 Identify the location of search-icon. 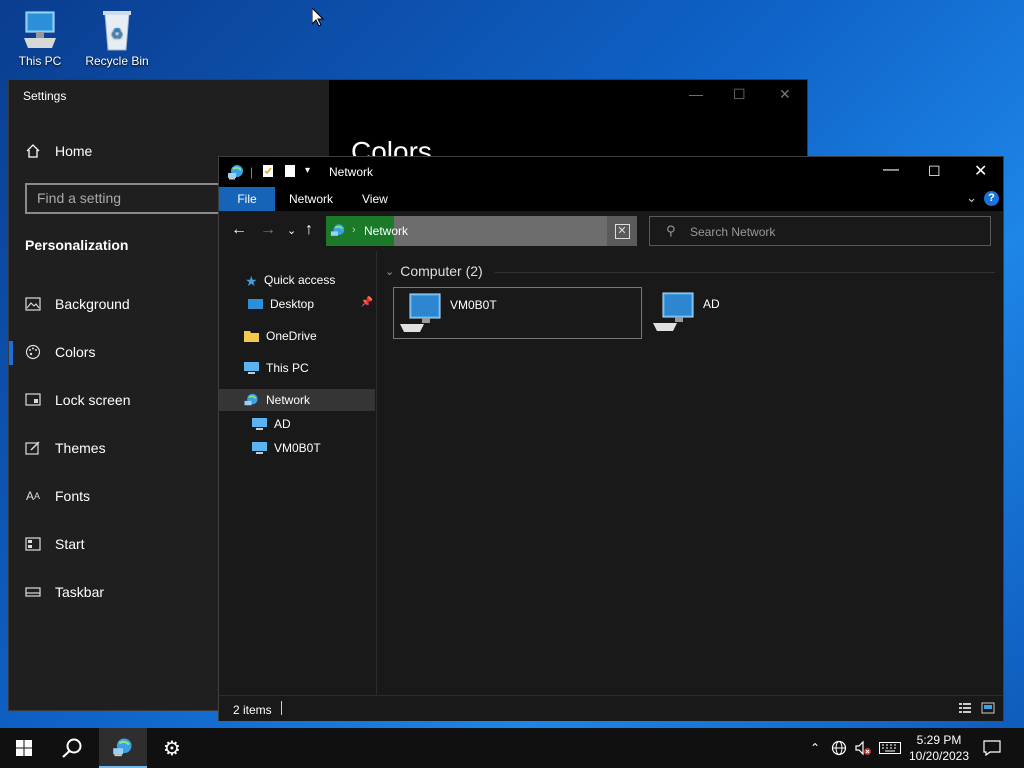
(72, 748).